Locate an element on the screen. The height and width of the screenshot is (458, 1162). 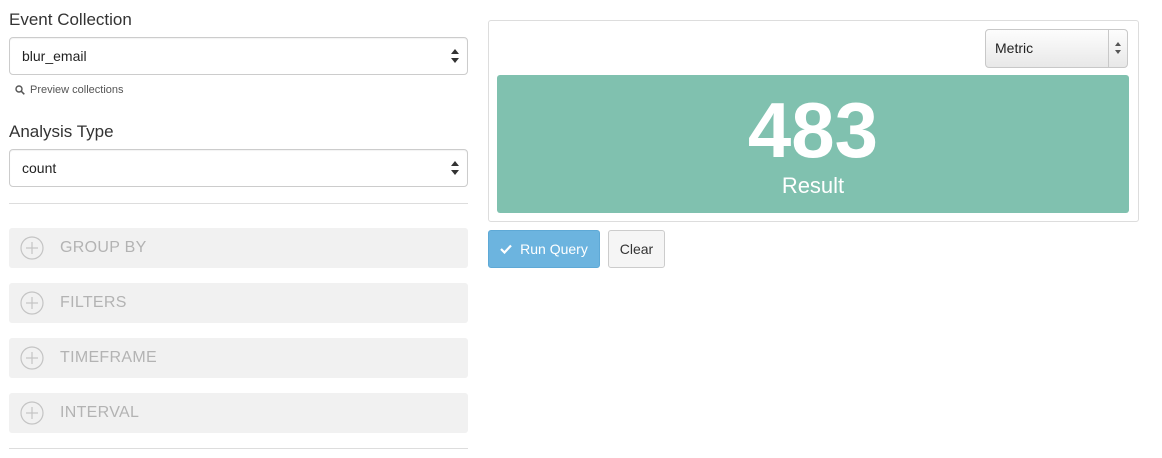
preview-collections-label: Preview collections is located at coordinates (77, 90).